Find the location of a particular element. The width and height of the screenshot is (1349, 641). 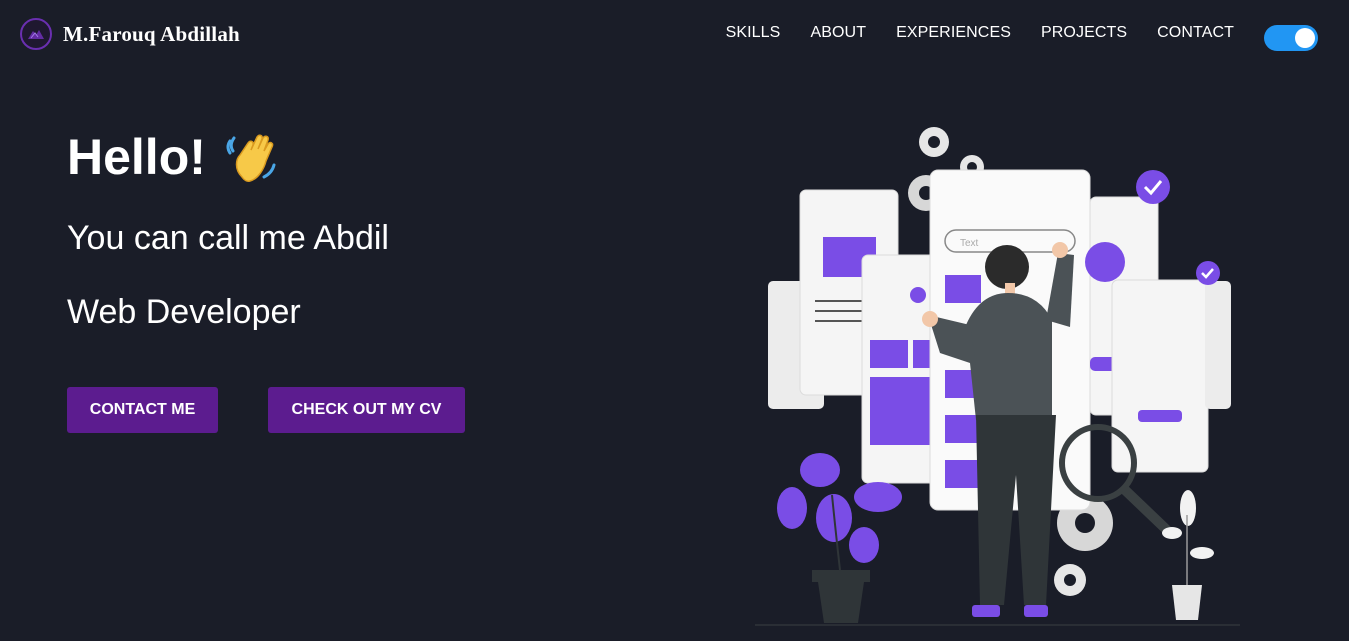

greeting-text: Hello! is located at coordinates (136, 157).